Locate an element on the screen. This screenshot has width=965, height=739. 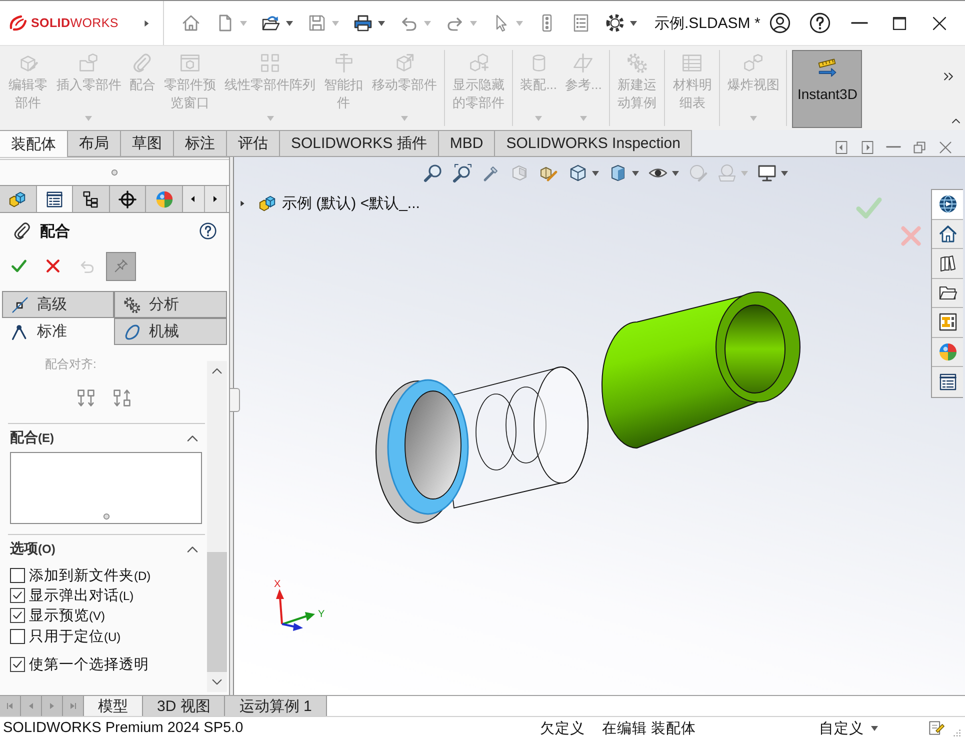
aligned-button is located at coordinates (85, 398).